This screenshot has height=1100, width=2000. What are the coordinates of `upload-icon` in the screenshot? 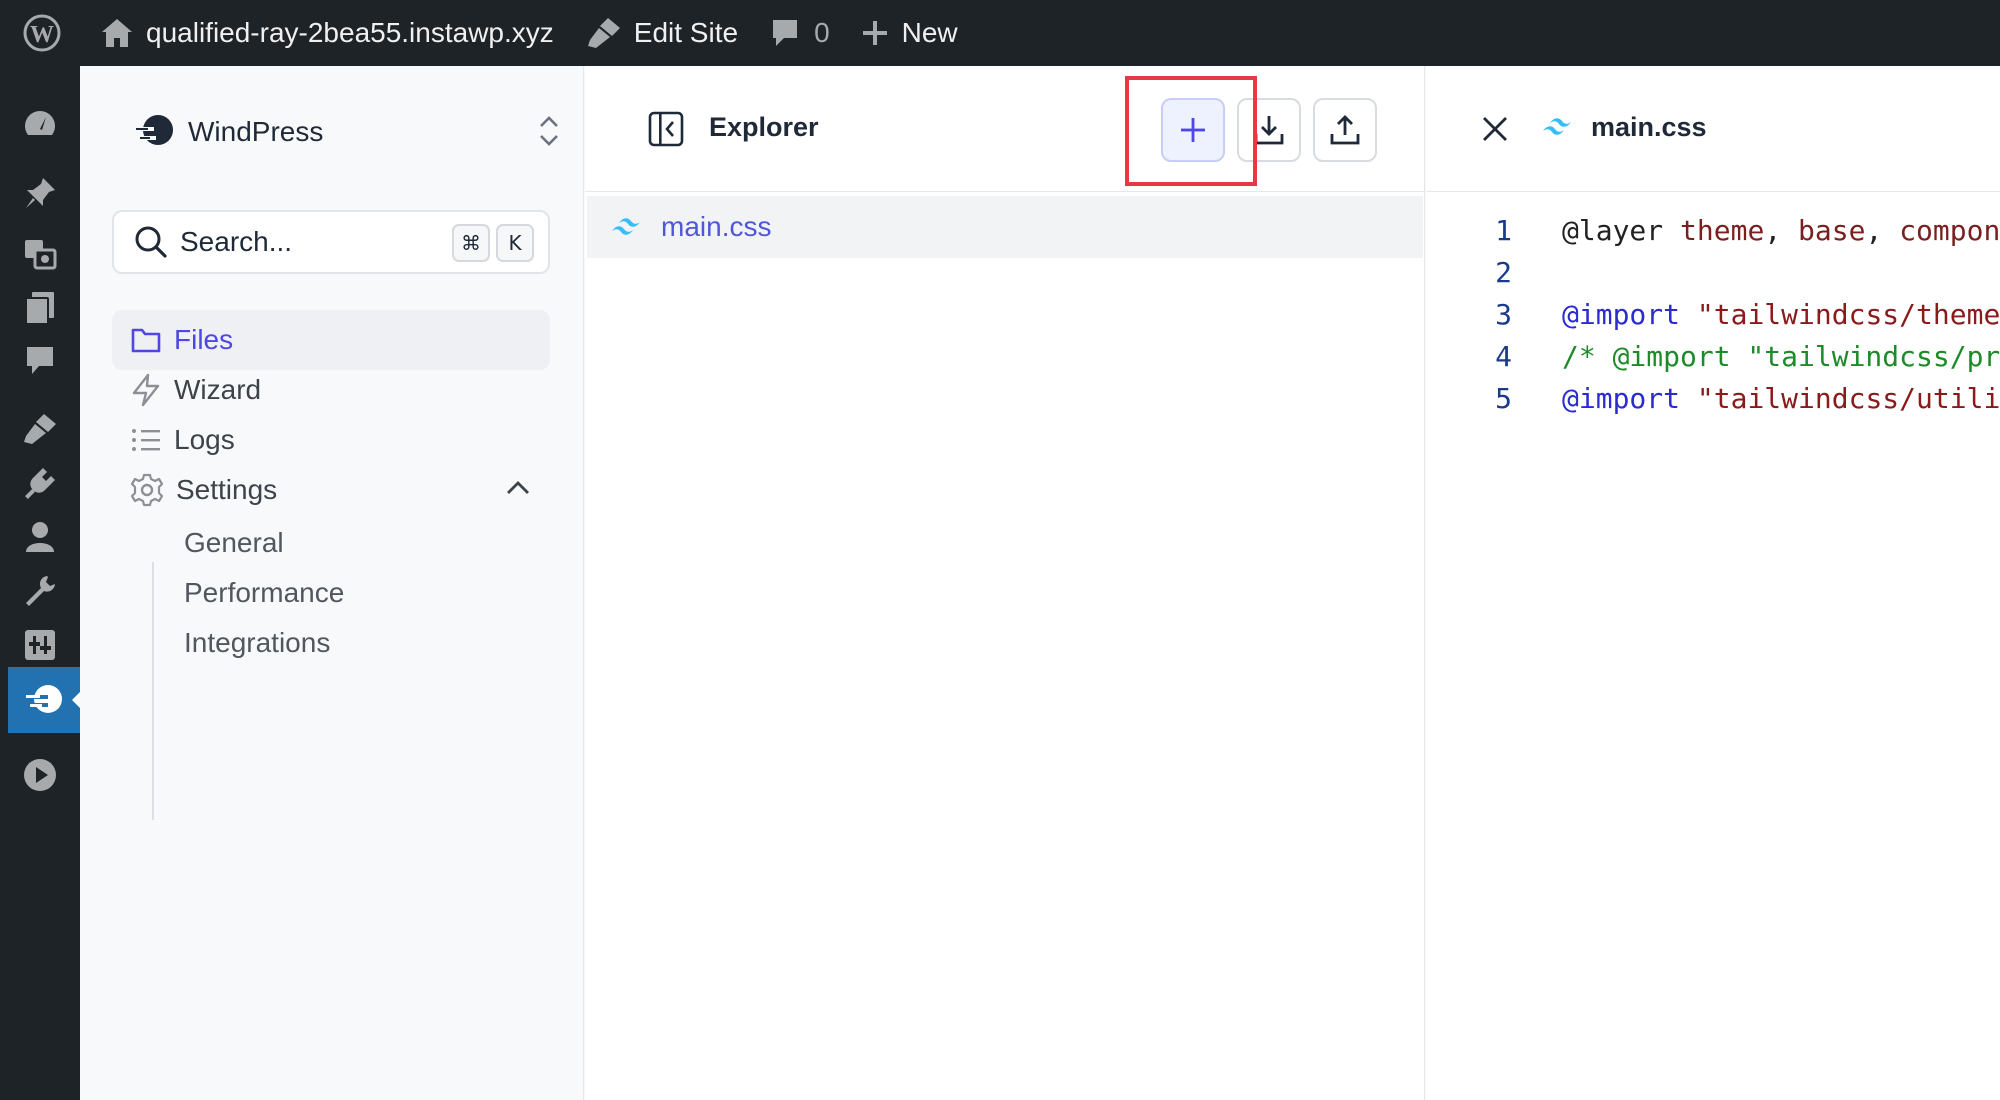 It's located at (1345, 130).